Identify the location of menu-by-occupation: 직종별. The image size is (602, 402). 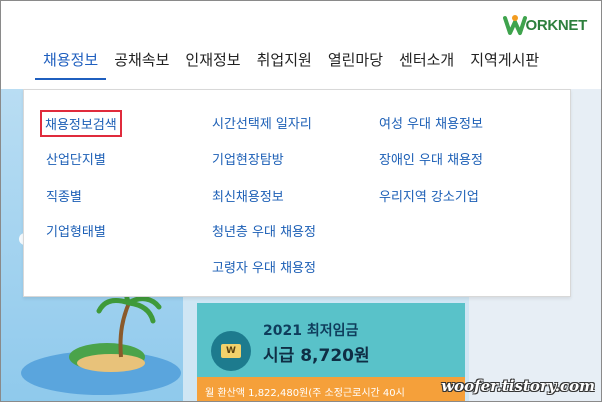
(64, 195).